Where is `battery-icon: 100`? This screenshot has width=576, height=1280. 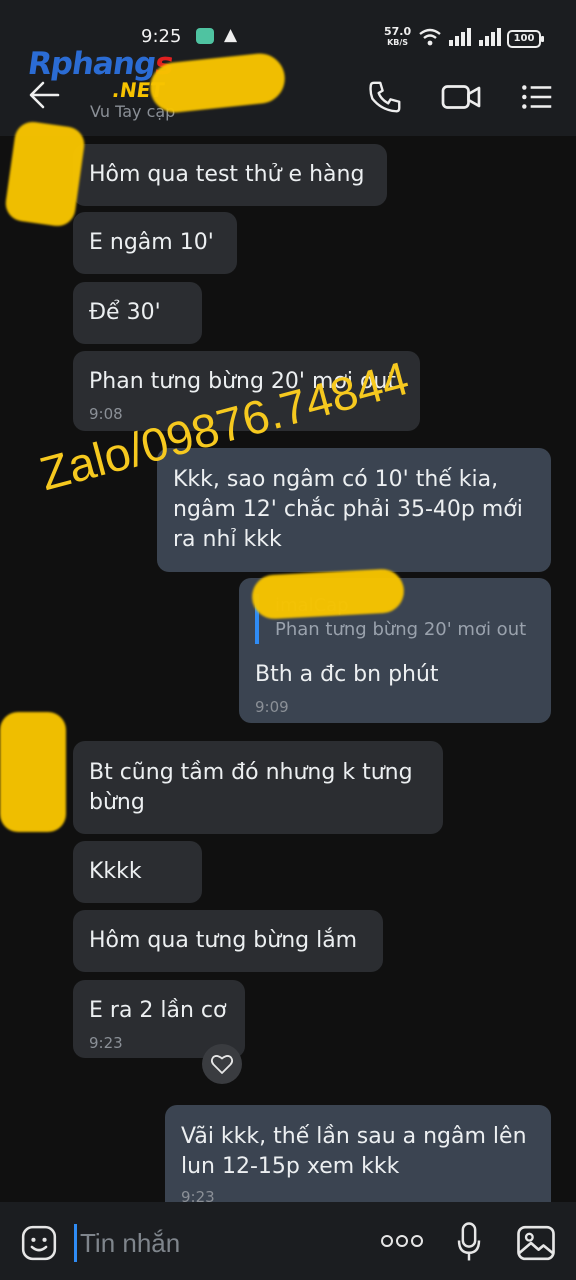 battery-icon: 100 is located at coordinates (525, 39).